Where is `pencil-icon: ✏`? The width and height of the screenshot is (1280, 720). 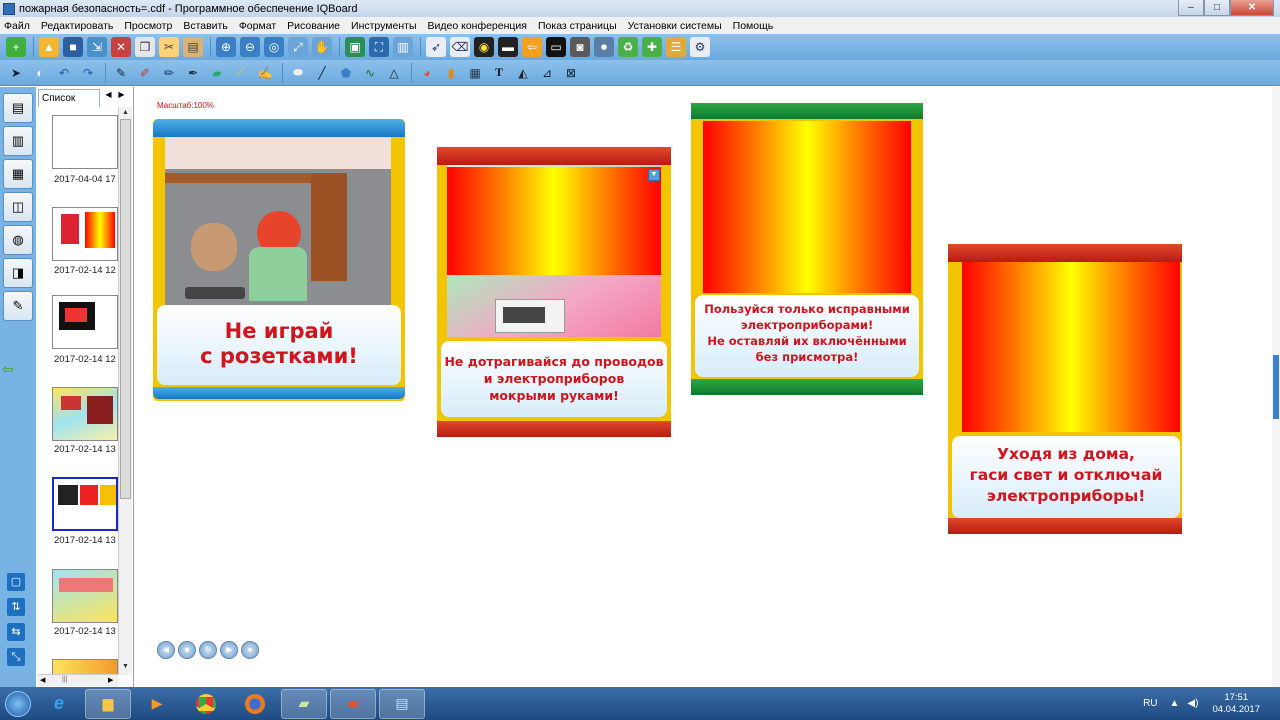
pencil-icon: ✏ is located at coordinates (169, 73).